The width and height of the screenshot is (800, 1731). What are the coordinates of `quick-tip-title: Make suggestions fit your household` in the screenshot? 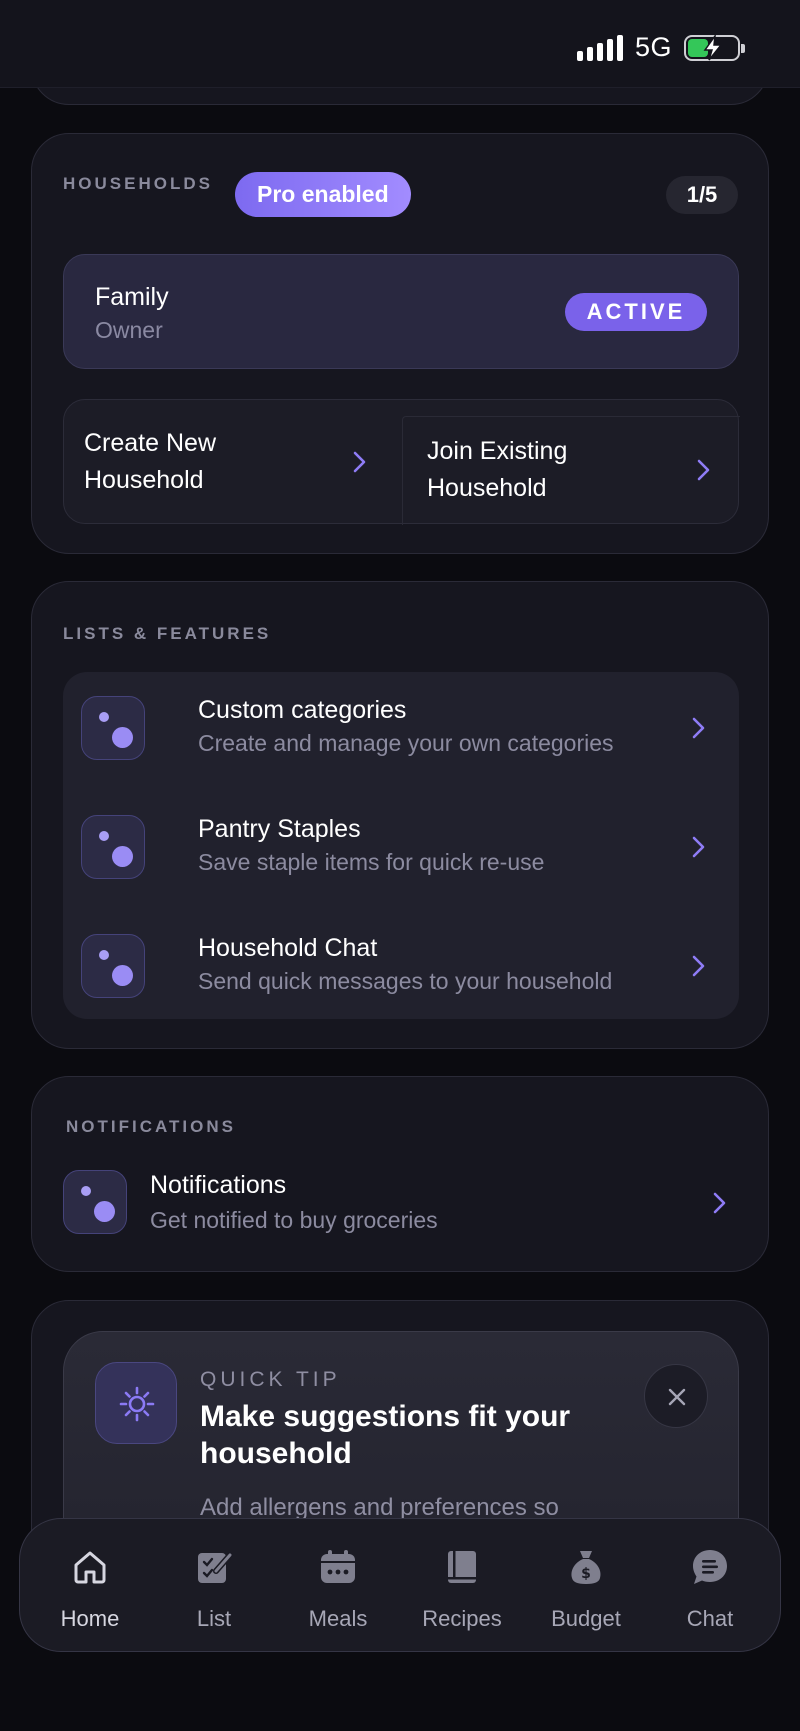 It's located at (385, 1435).